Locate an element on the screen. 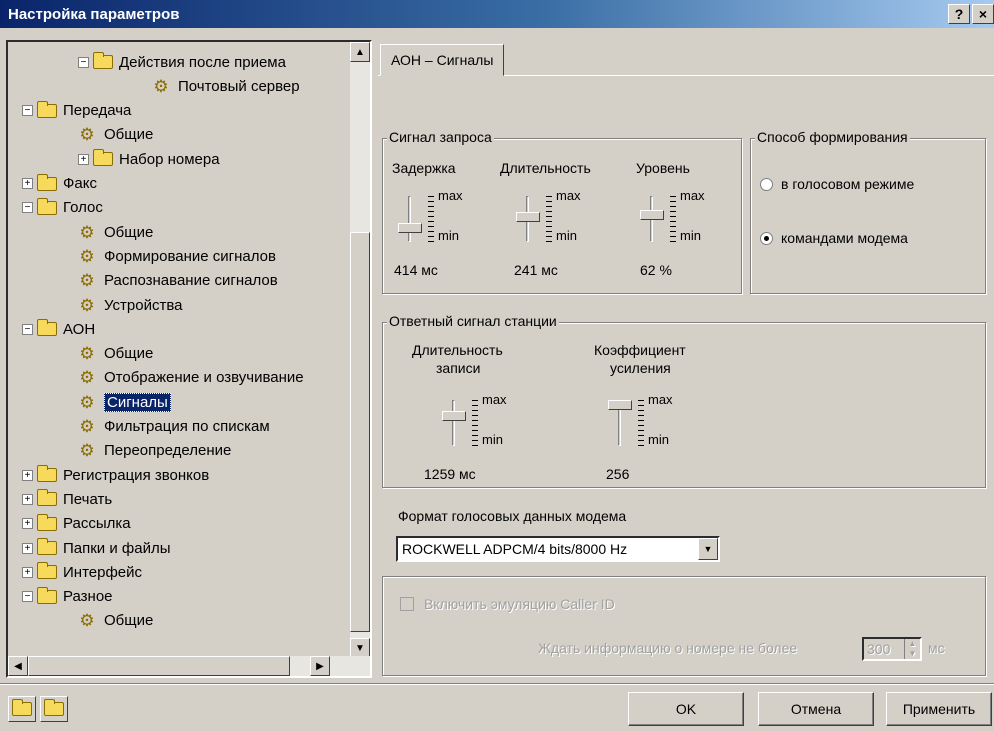 This screenshot has height=731, width=994. duration-label: Длительность is located at coordinates (545, 168).